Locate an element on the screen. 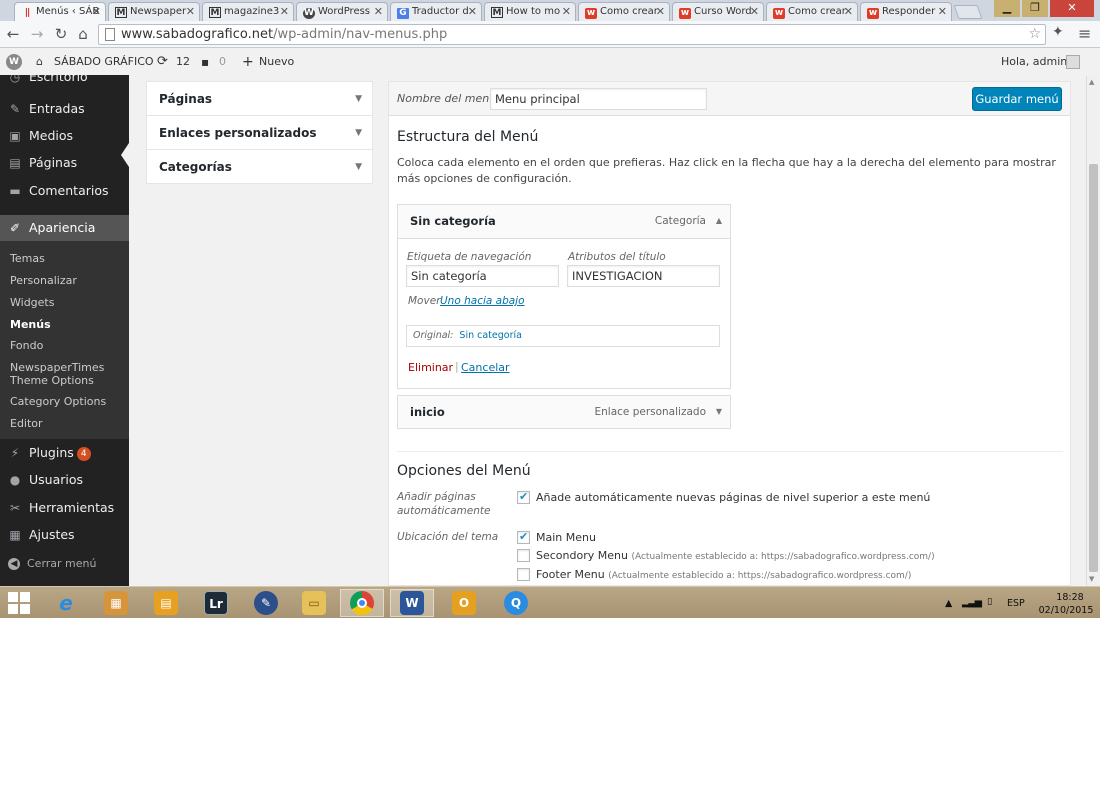  comments-count: 0 is located at coordinates (222, 62).